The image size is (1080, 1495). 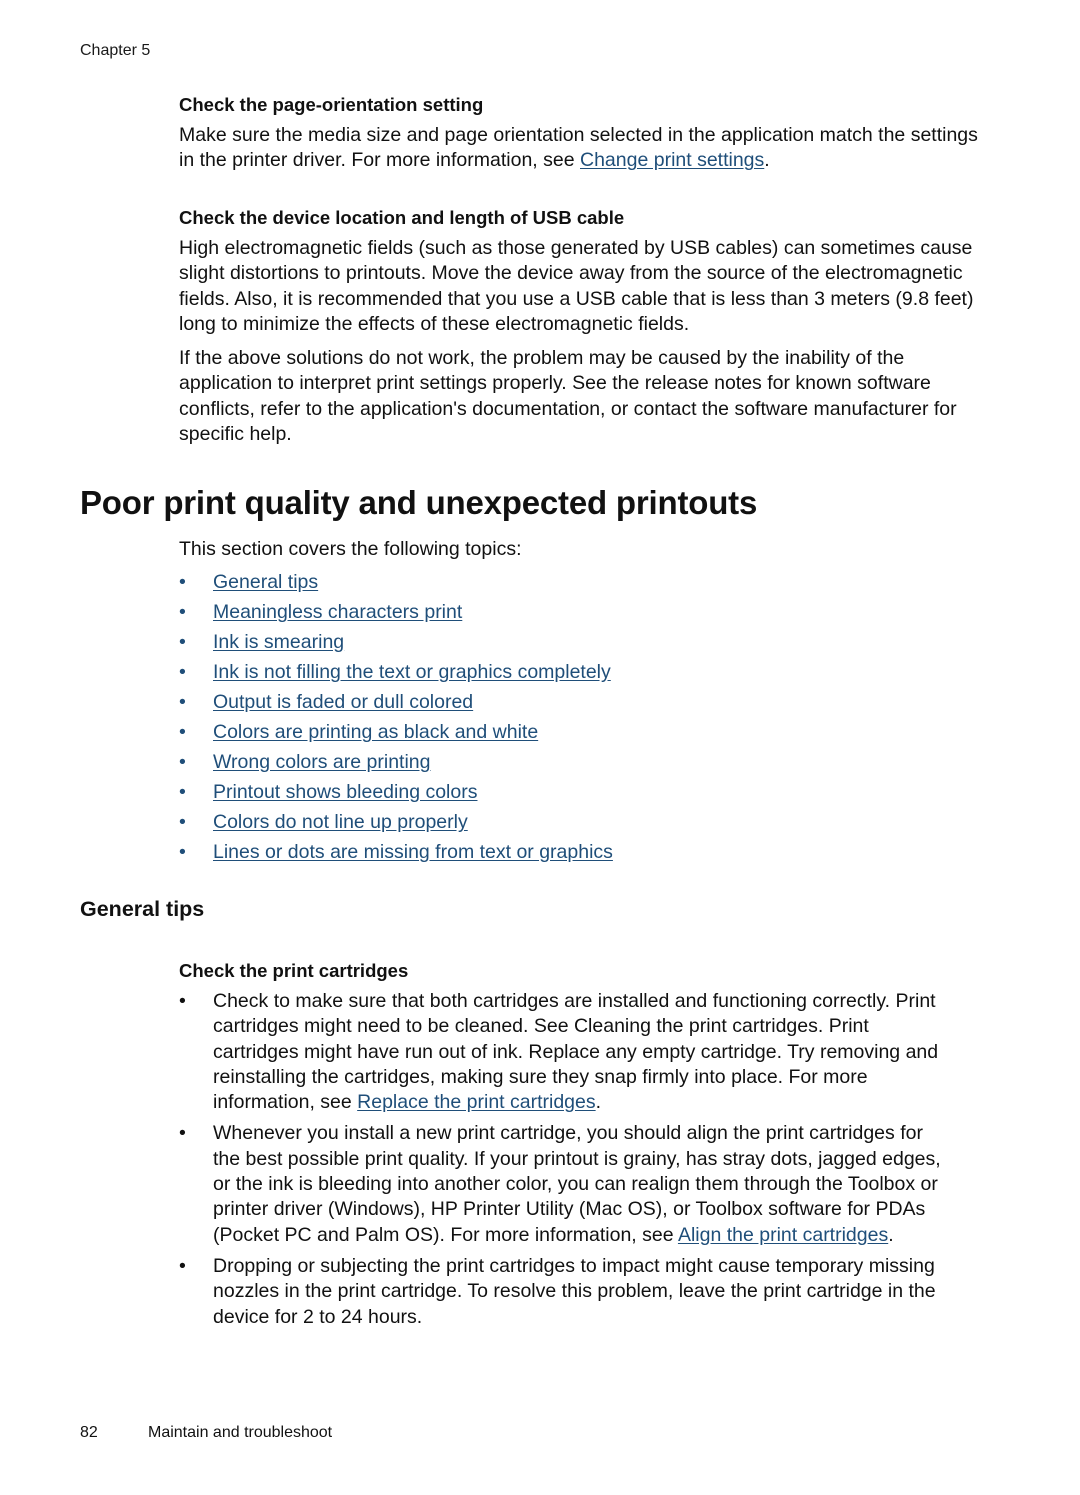 What do you see at coordinates (579, 615) in the screenshot?
I see `topic-item: • Meaningless characters print` at bounding box center [579, 615].